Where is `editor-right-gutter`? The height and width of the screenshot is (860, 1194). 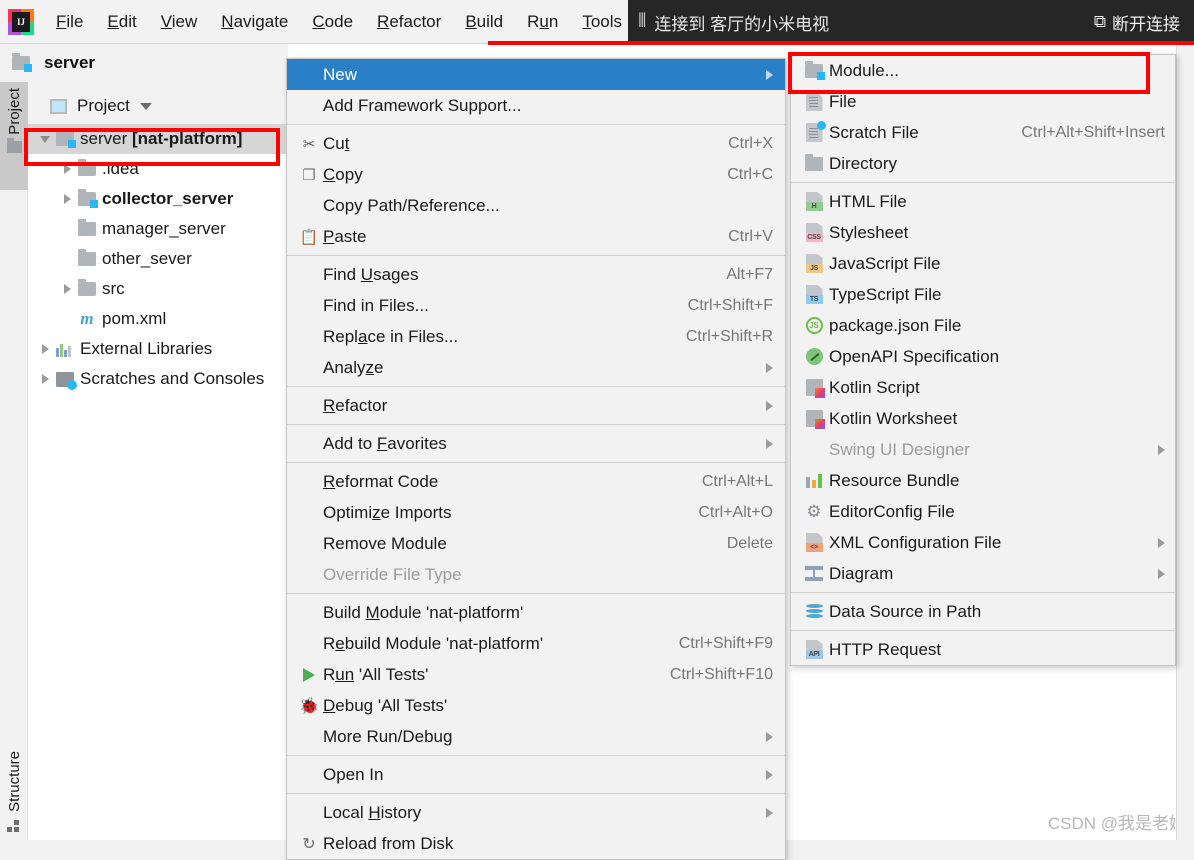
editor-right-gutter is located at coordinates (1185, 442).